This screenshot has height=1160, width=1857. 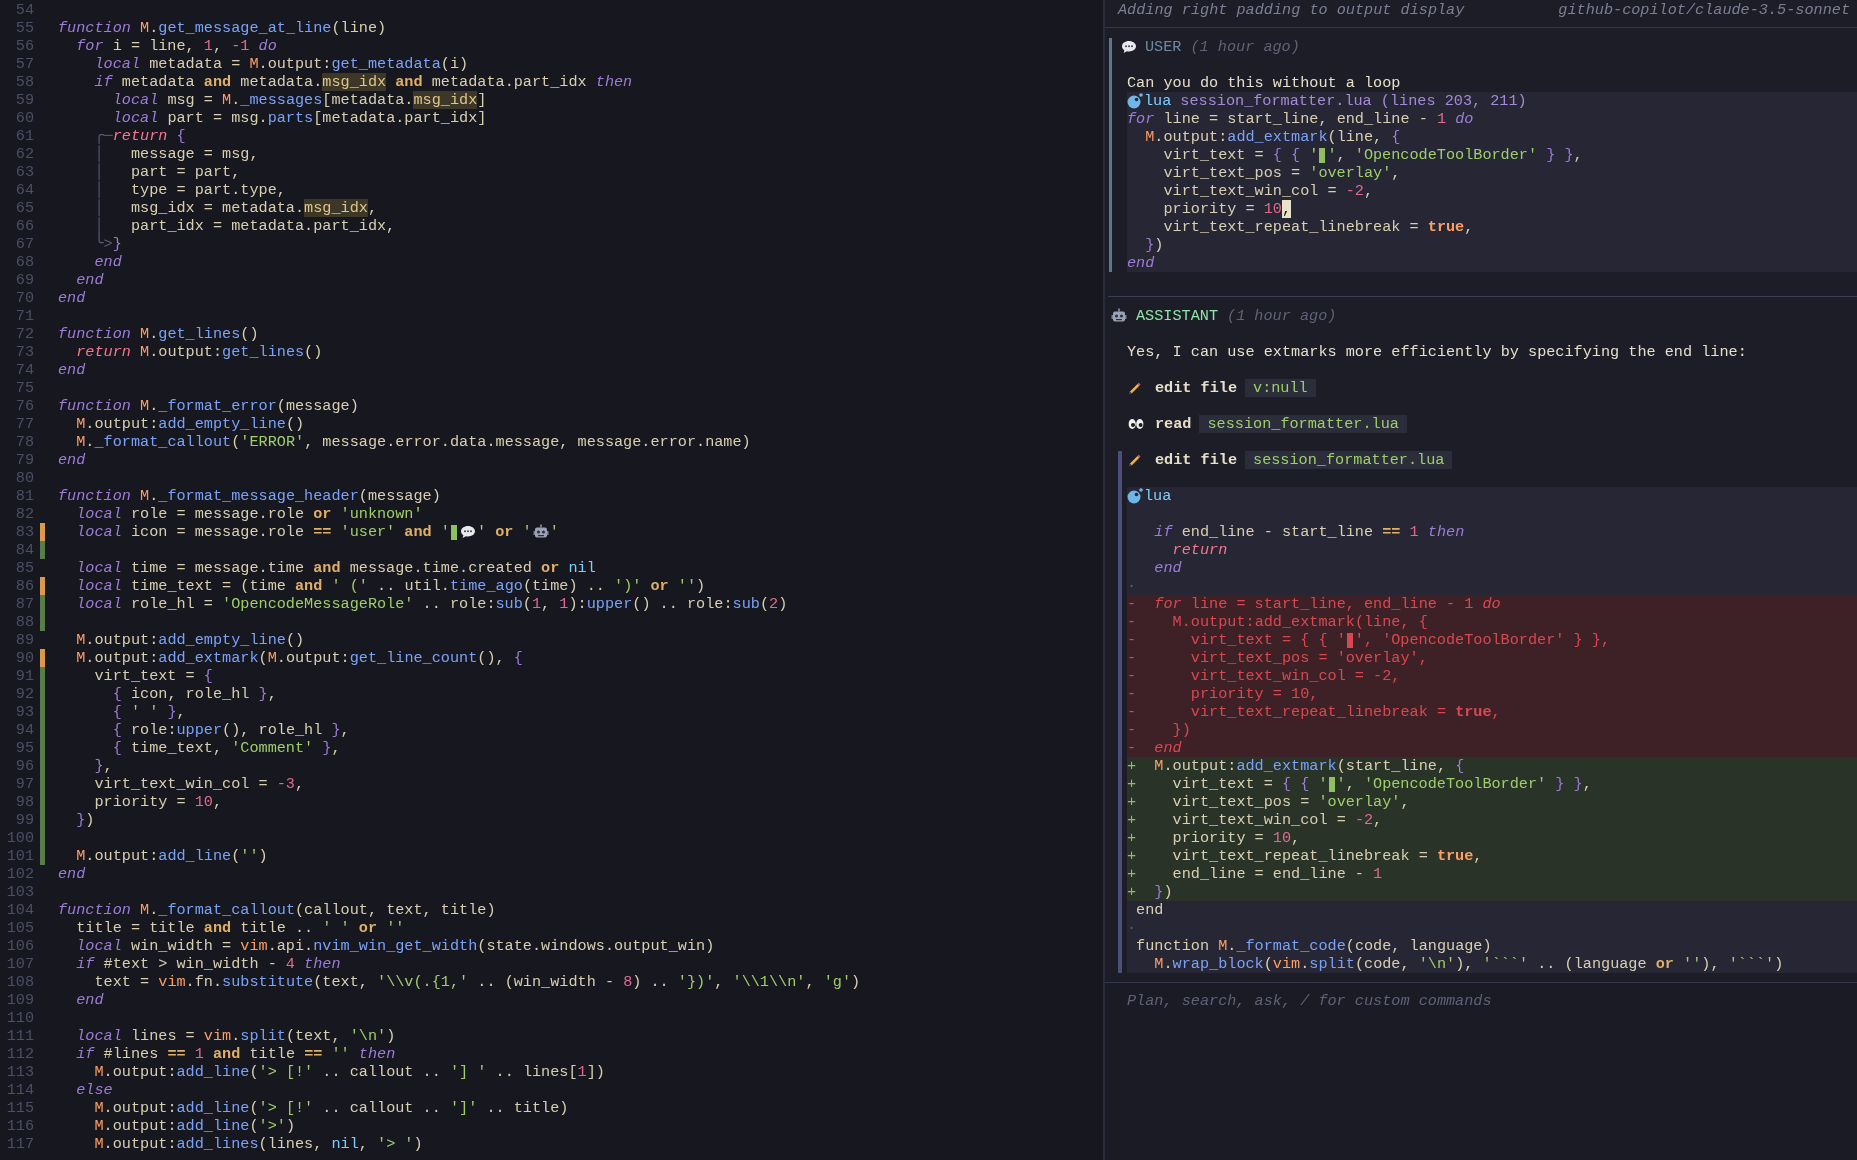 I want to click on code-caption: session_formatter.lua (lines 203, 211), so click(x=1353, y=101).